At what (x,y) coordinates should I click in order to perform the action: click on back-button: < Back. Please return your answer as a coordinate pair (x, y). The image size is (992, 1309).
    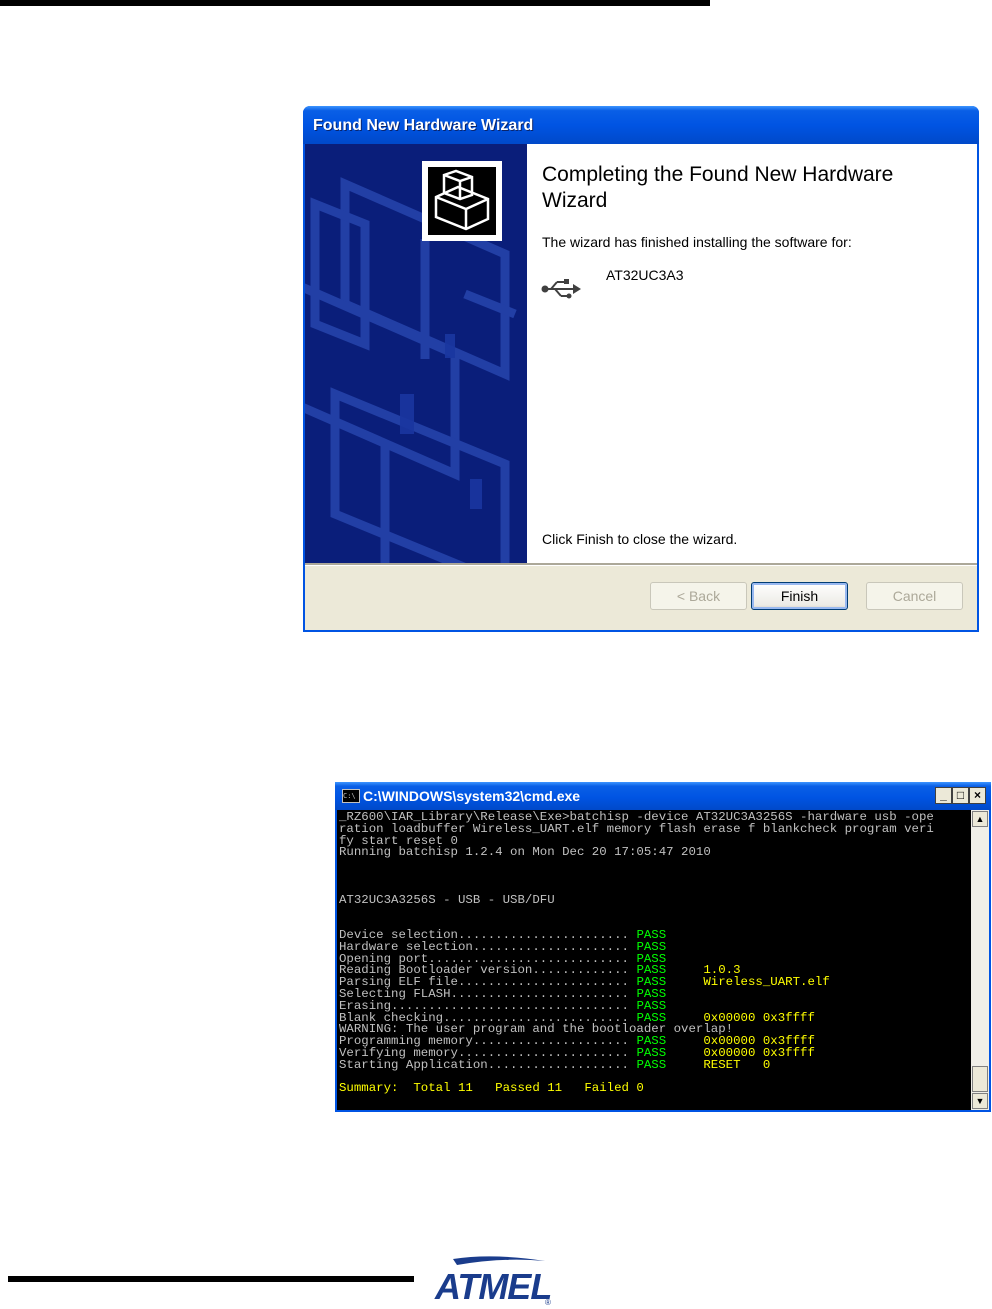
    Looking at the image, I should click on (698, 596).